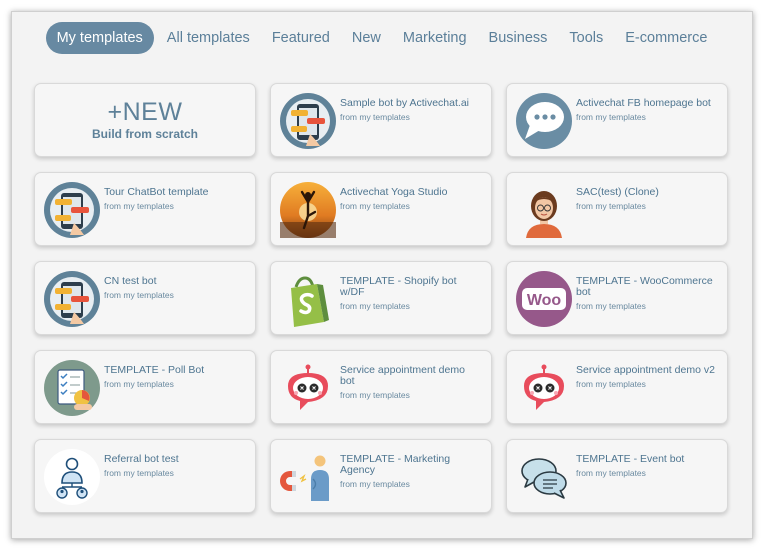 The width and height of the screenshot is (765, 550). What do you see at coordinates (366, 38) in the screenshot?
I see `tab-new: New` at bounding box center [366, 38].